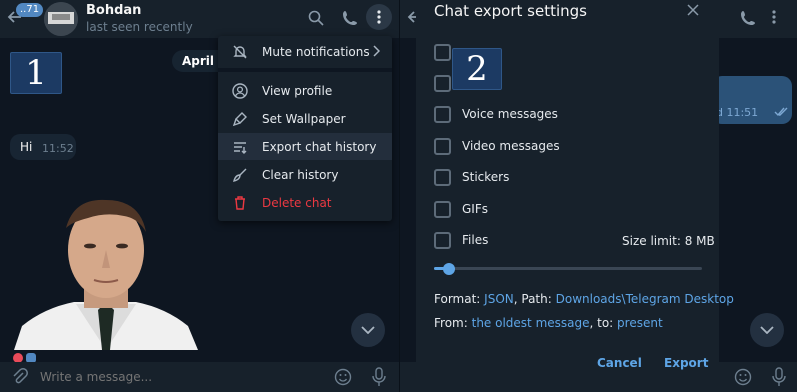 The width and height of the screenshot is (797, 392). I want to click on menu-item-mute-notifications: Mute notifications, so click(305, 51).